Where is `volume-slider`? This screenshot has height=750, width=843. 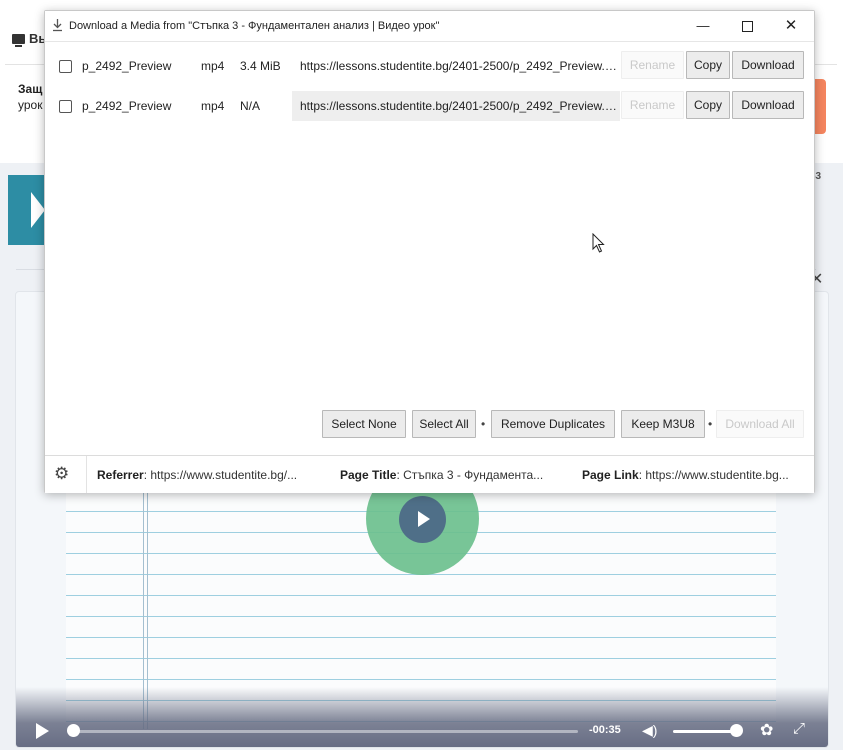
volume-slider is located at coordinates (704, 731).